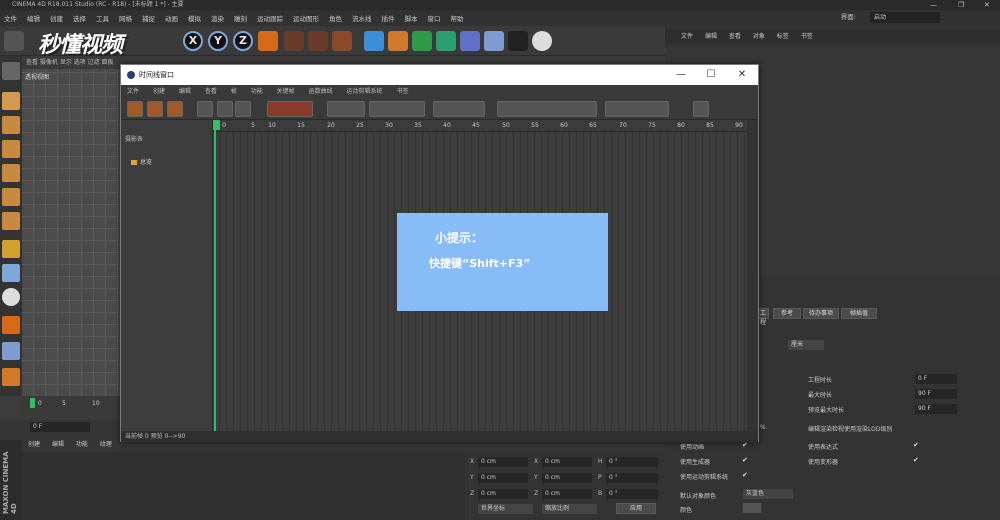 The width and height of the screenshot is (1000, 520). I want to click on unit-select: 厘米, so click(806, 345).